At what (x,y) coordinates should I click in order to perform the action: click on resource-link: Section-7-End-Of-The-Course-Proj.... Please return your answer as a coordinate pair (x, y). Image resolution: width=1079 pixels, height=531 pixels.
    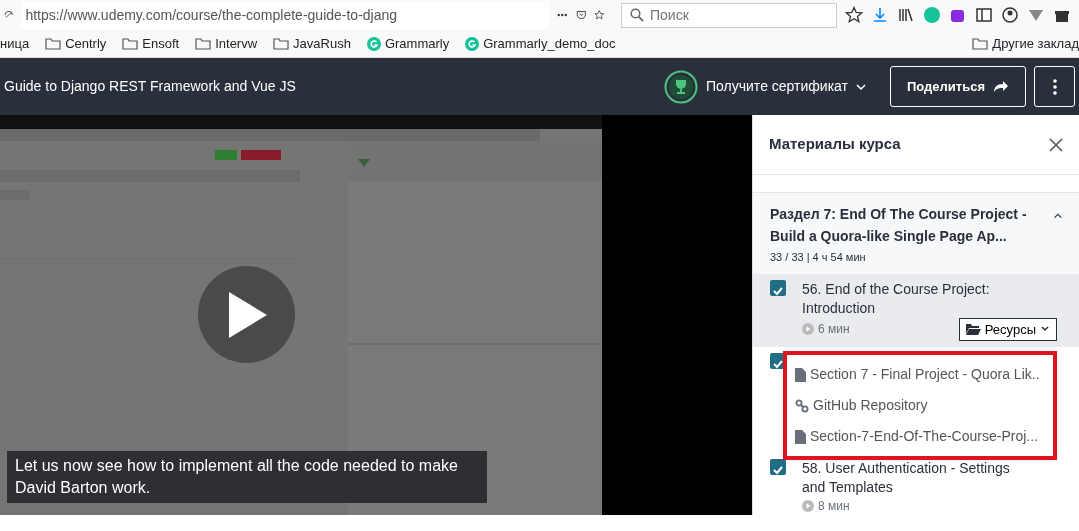
    Looking at the image, I should click on (924, 436).